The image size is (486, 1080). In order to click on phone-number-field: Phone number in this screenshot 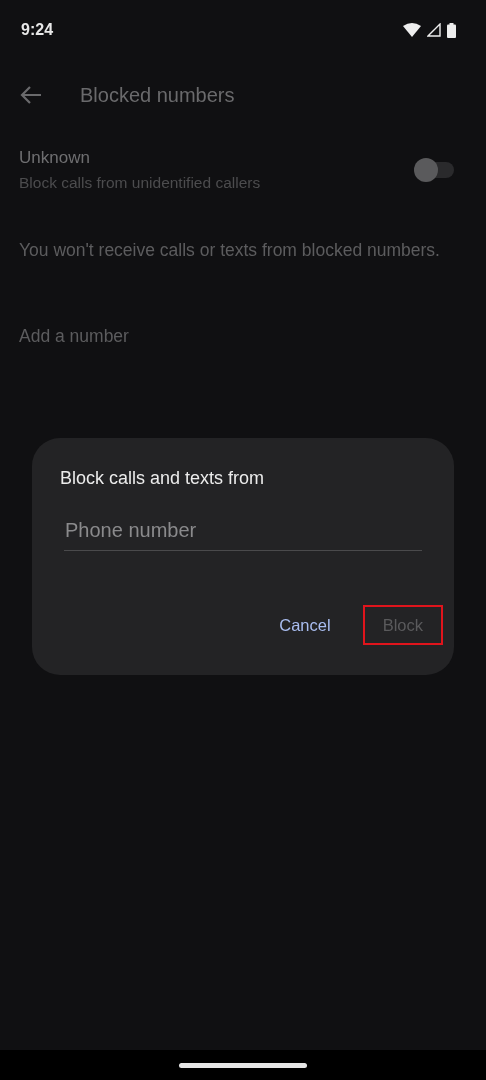, I will do `click(243, 532)`.